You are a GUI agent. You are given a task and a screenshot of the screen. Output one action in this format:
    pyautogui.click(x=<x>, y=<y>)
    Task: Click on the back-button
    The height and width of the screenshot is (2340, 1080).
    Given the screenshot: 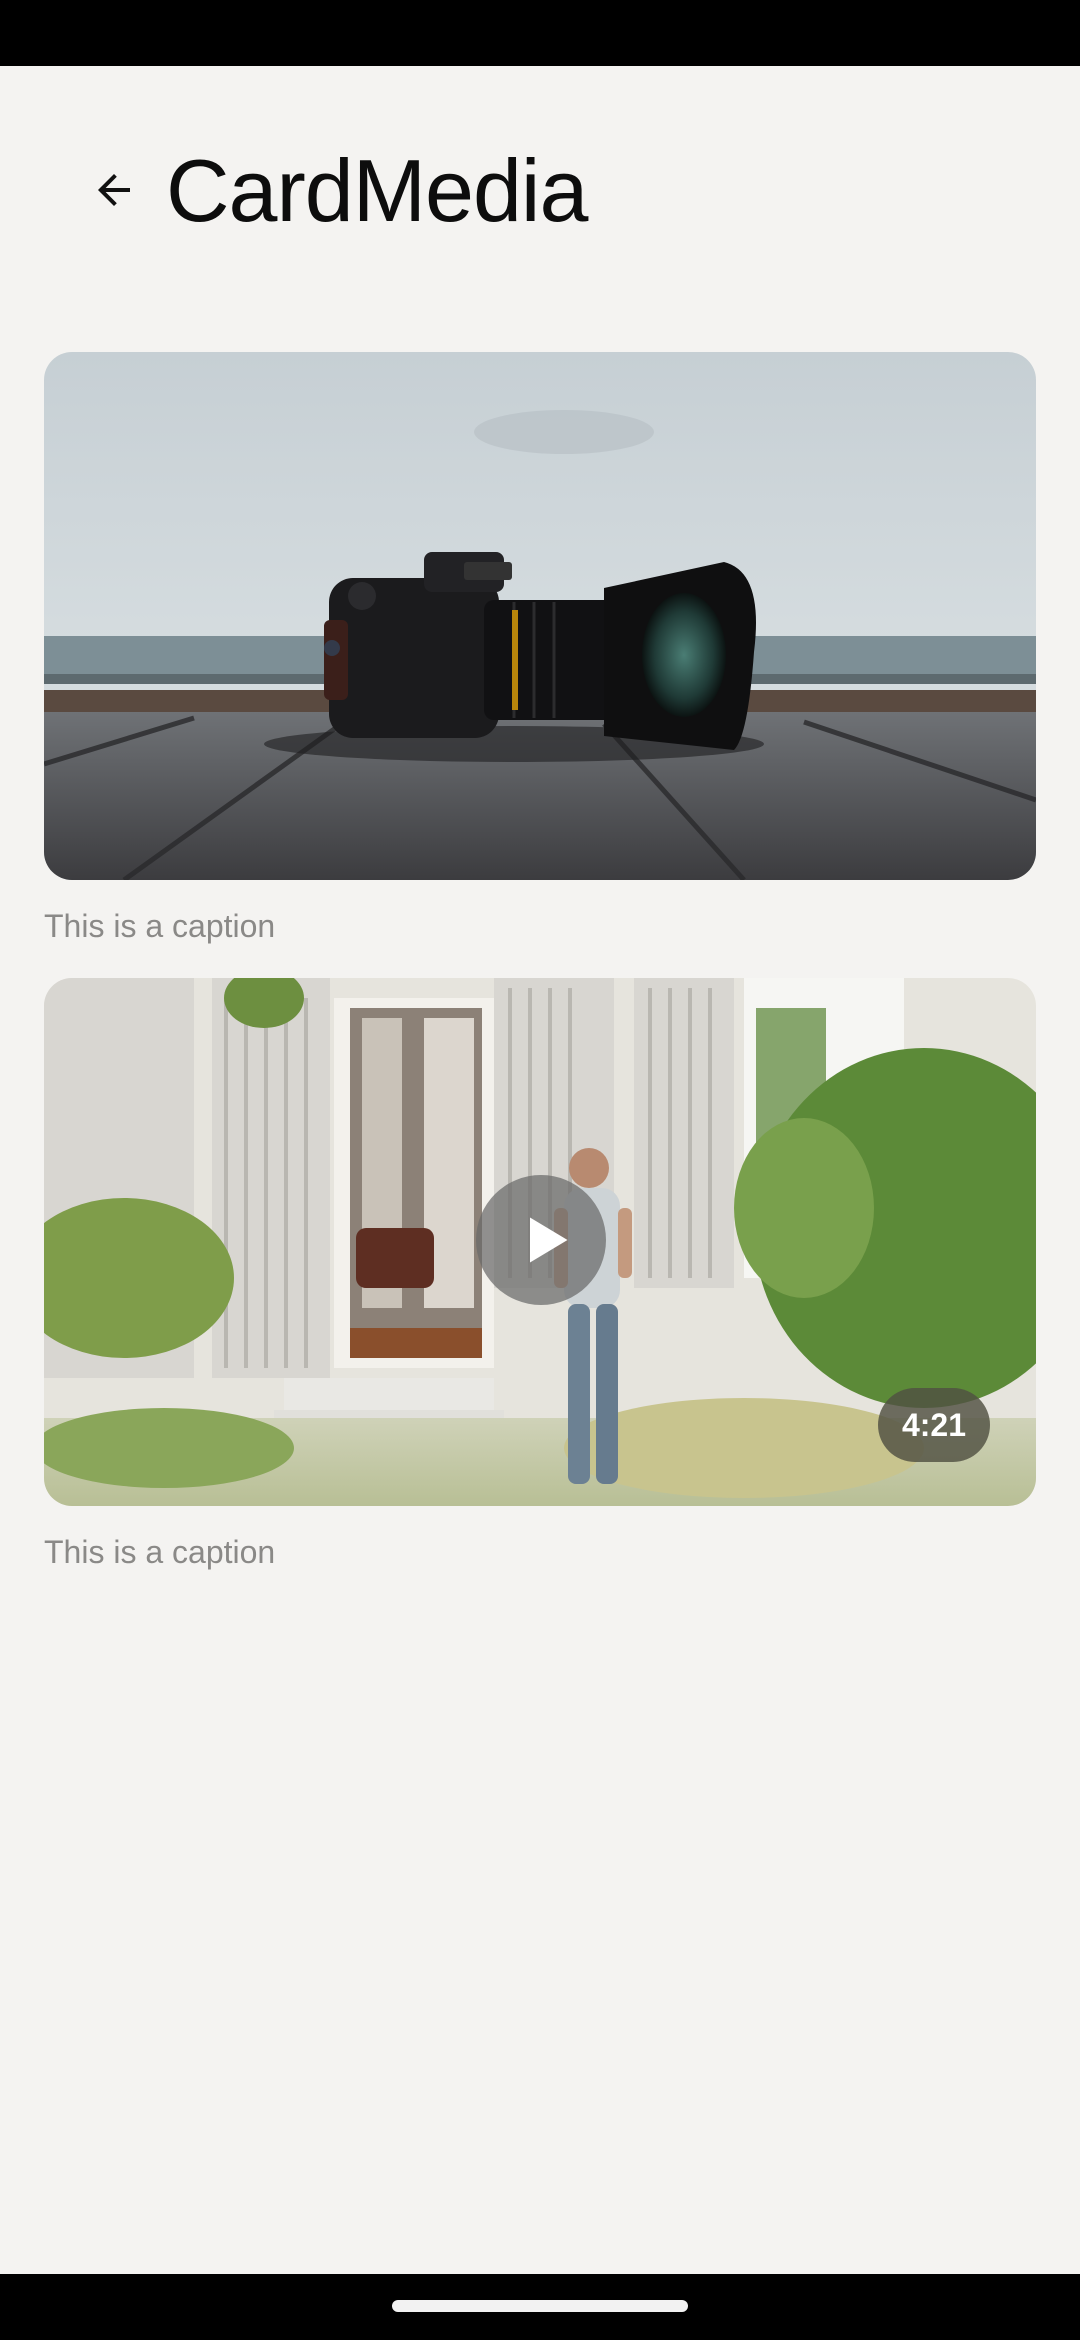 What is the action you would take?
    pyautogui.click(x=114, y=190)
    